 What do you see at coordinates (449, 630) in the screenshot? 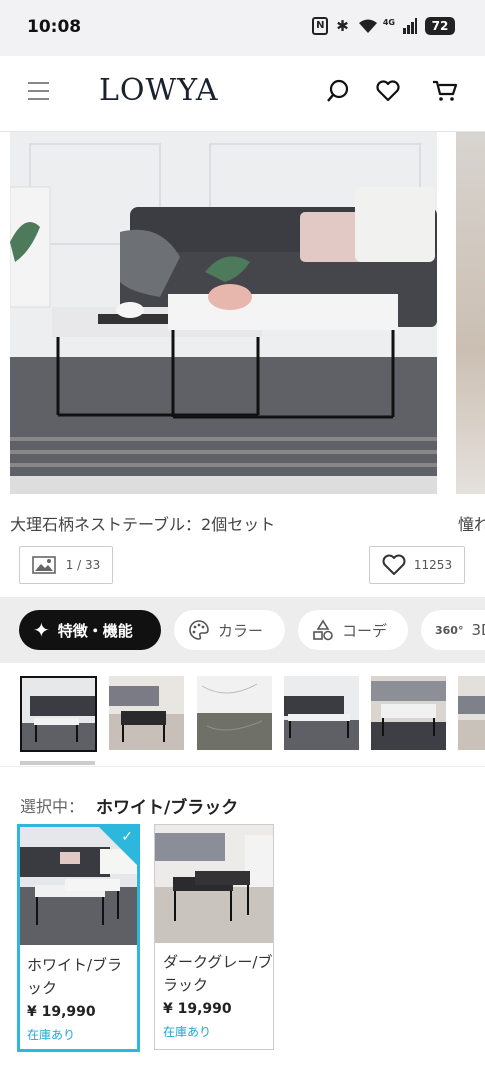
I see `360-icon: 360°` at bounding box center [449, 630].